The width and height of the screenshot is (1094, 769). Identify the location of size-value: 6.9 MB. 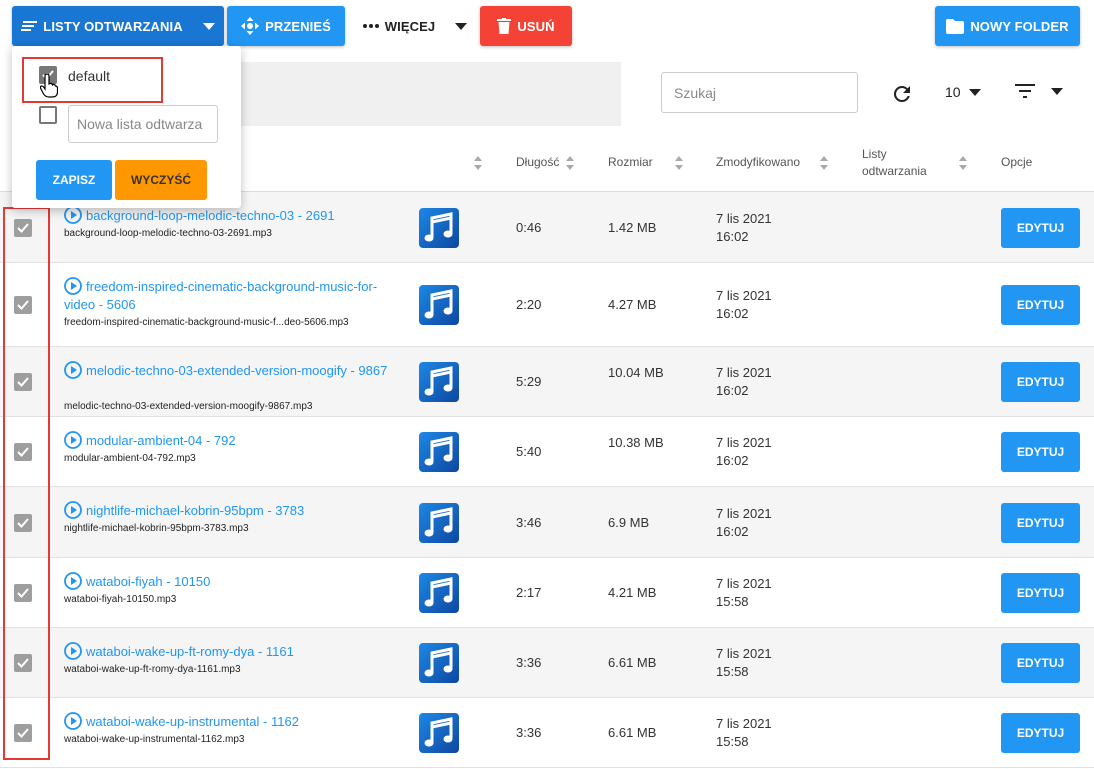
(629, 522).